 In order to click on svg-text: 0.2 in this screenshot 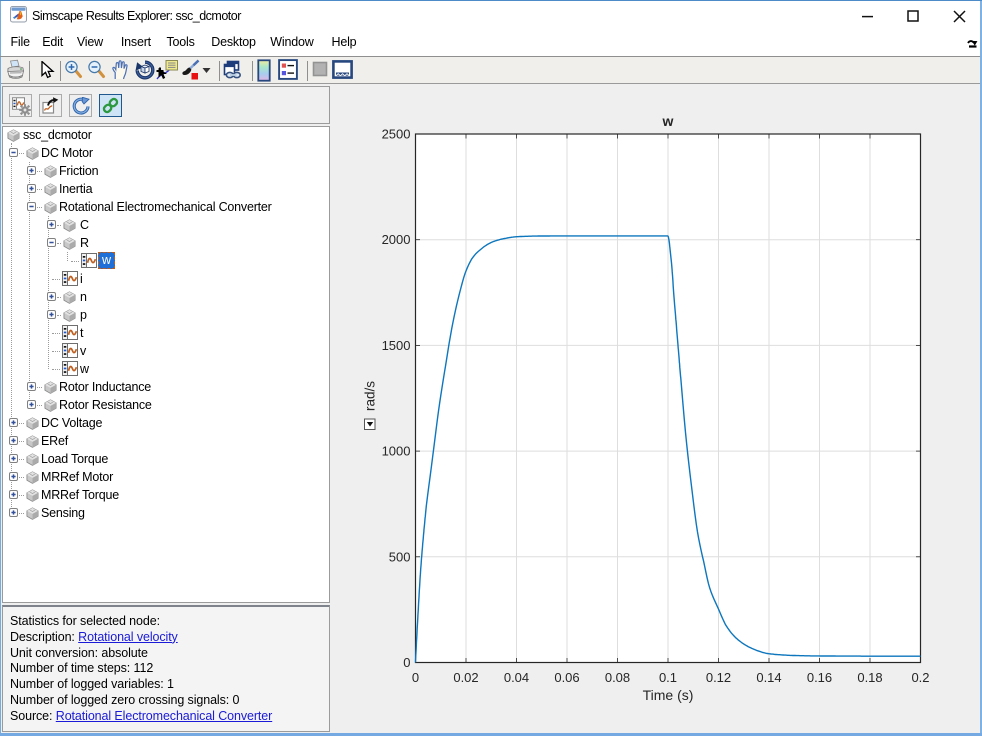, I will do `click(920, 677)`.